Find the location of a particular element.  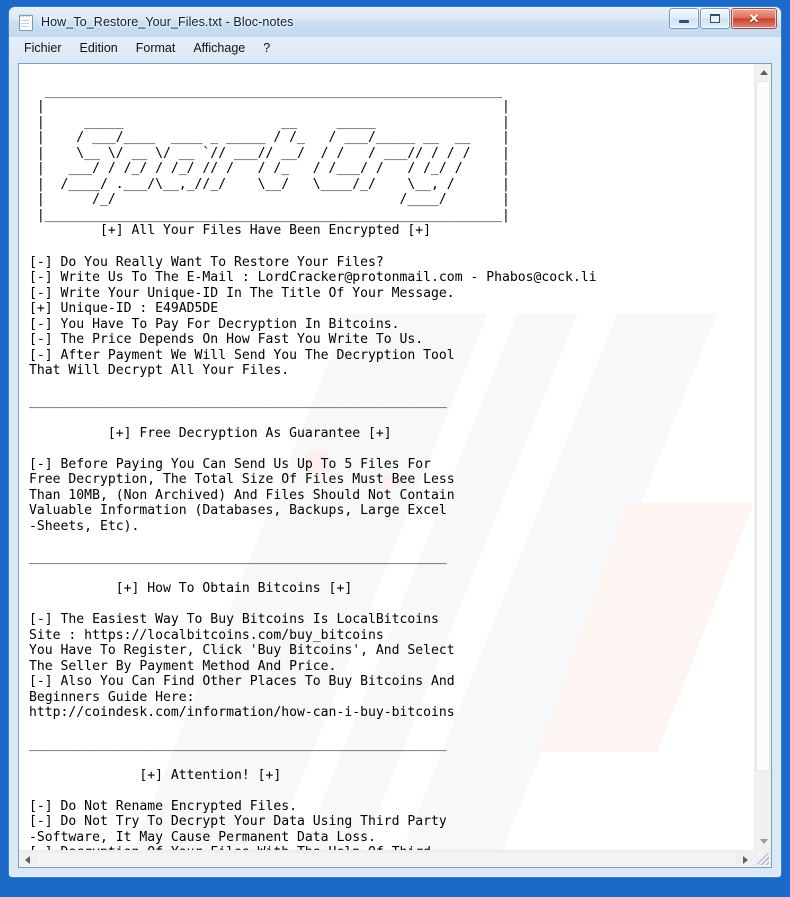

menu-bar: Fichier Edition Format Affichage ? is located at coordinates (395, 48).